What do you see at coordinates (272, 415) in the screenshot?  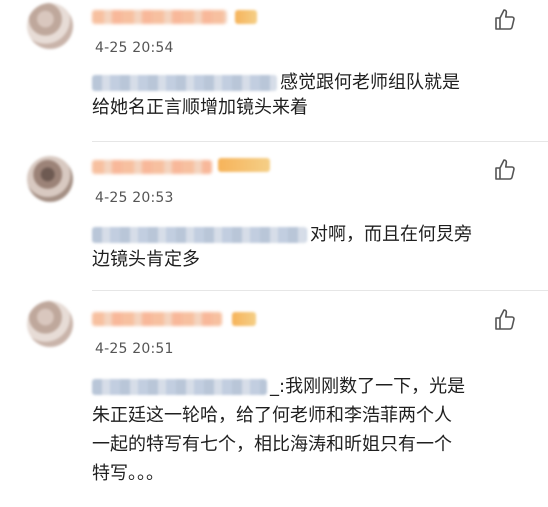 I see `comment-text-line: 朱正廷这一轮哈，给了何老师和李浩菲两个人` at bounding box center [272, 415].